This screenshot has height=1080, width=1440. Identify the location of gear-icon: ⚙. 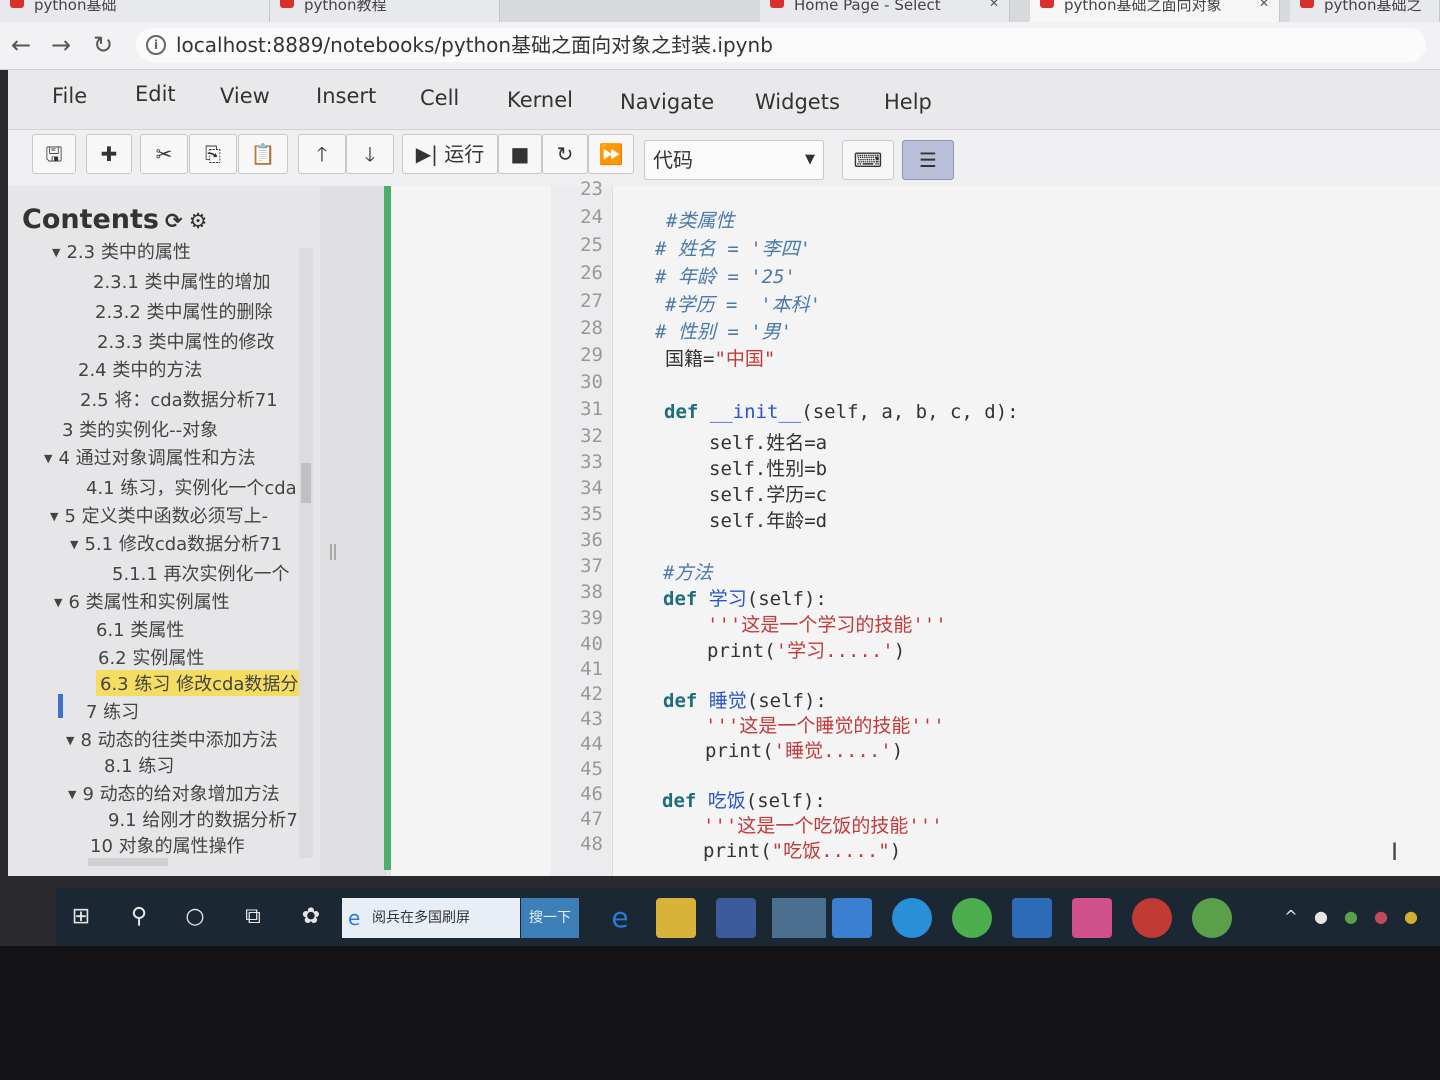
(198, 221).